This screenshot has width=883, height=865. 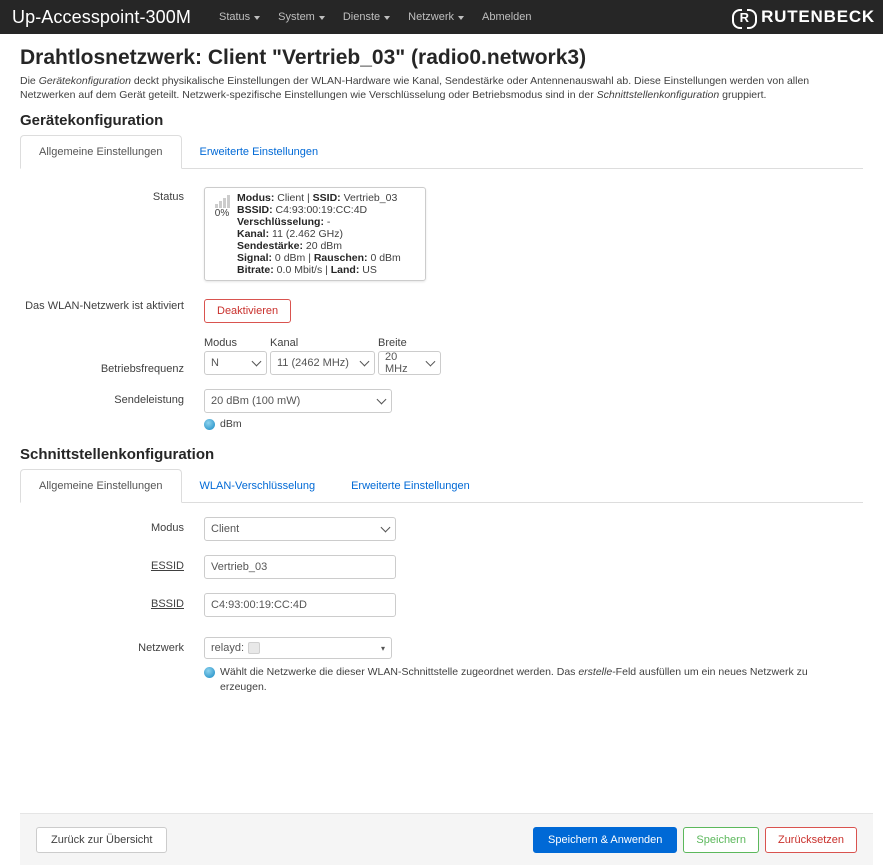 I want to click on status-value: -, so click(x=327, y=222).